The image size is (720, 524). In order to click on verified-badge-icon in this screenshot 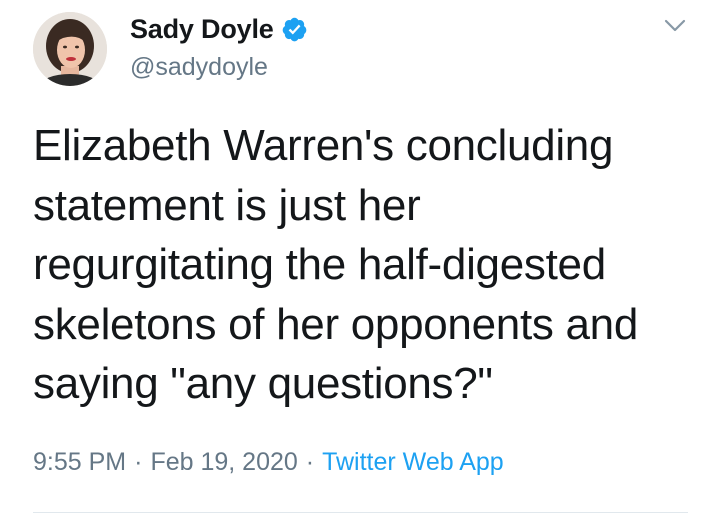, I will do `click(294, 29)`.